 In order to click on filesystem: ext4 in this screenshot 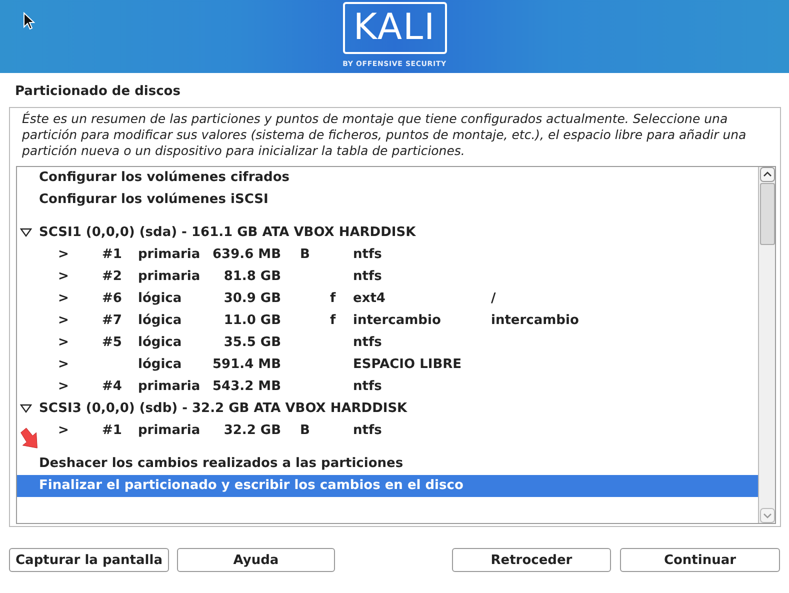, I will do `click(369, 298)`.